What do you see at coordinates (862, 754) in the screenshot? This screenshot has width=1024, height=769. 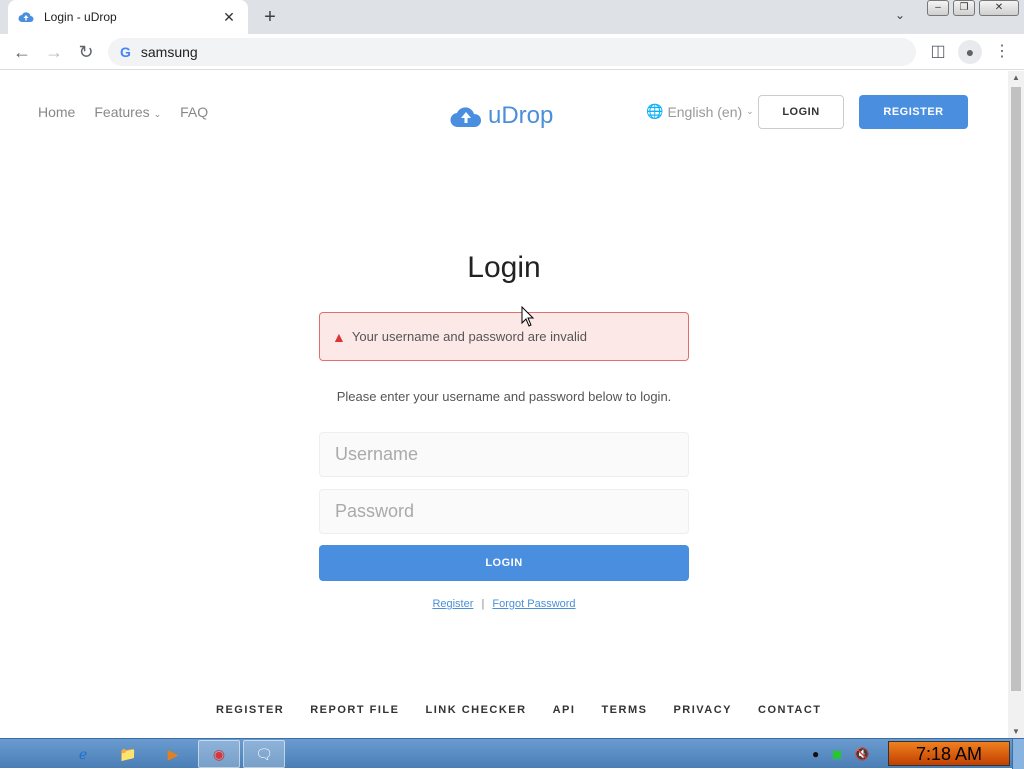 I see `volume-muted-icon: 🔇` at bounding box center [862, 754].